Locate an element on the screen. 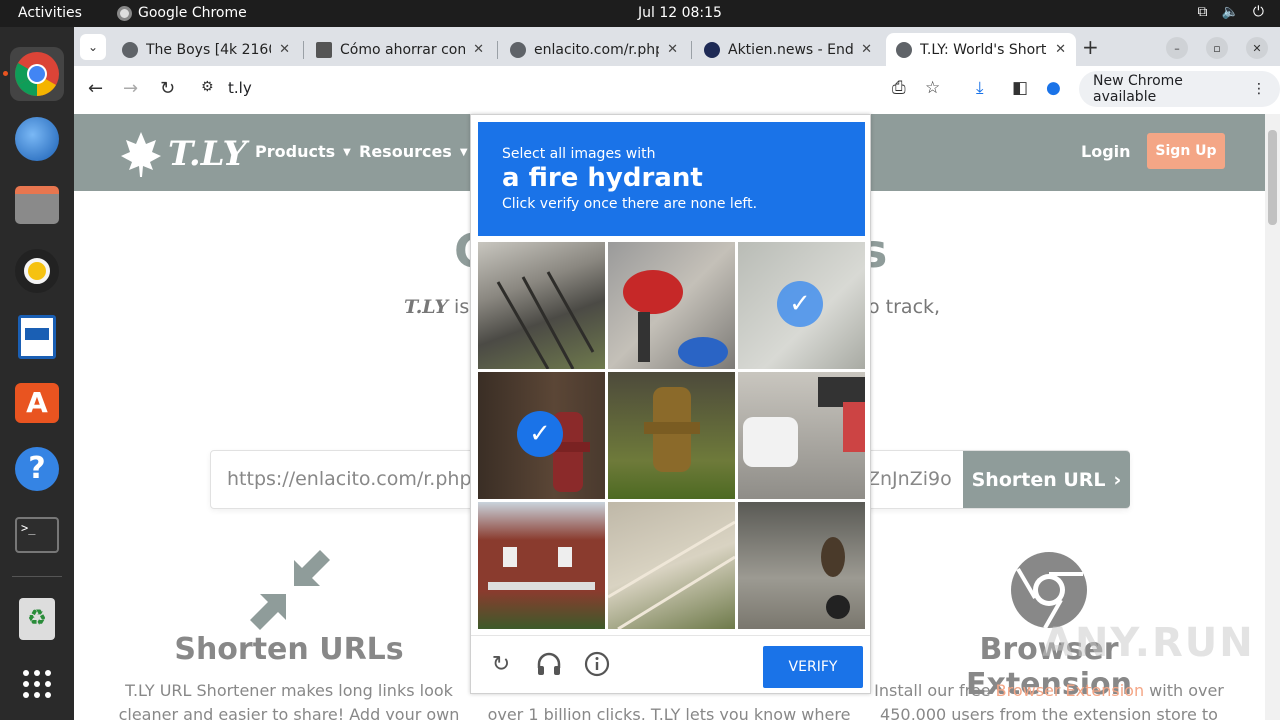 This screenshot has height=720, width=1280. tab-title: The Boys [4k 2160p is located at coordinates (208, 49).